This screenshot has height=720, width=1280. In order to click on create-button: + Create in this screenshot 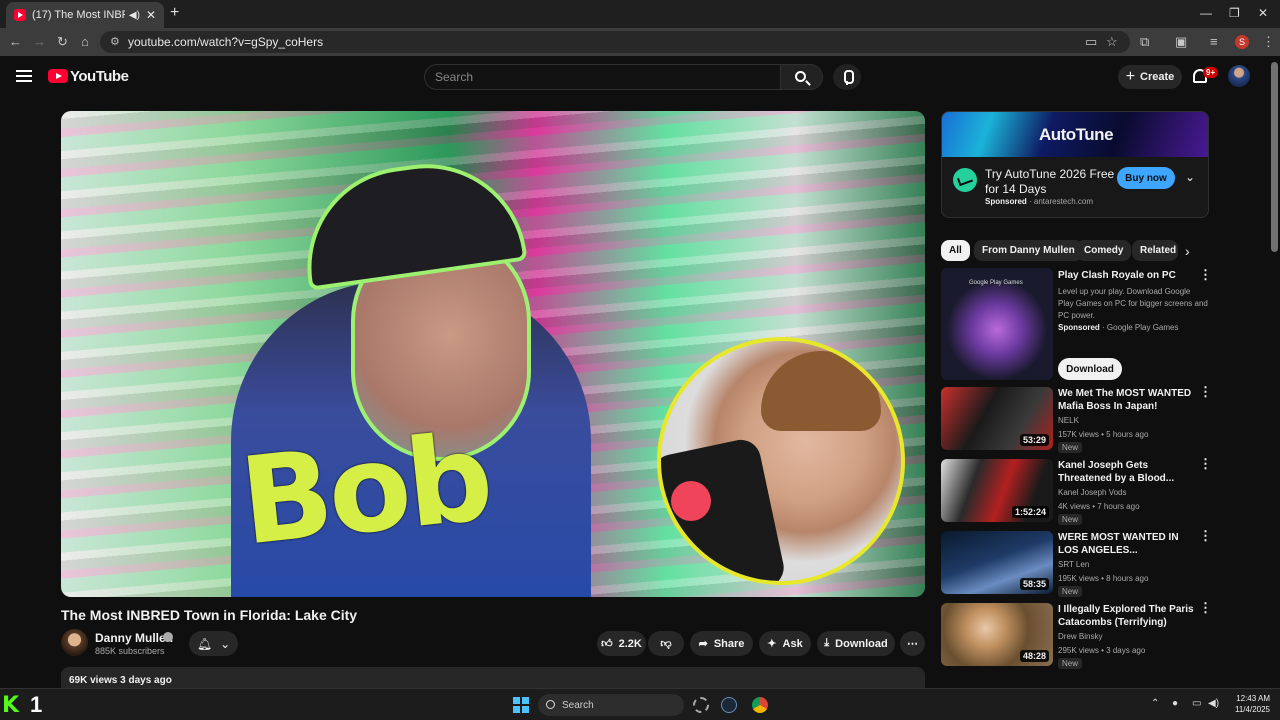, I will do `click(1150, 77)`.